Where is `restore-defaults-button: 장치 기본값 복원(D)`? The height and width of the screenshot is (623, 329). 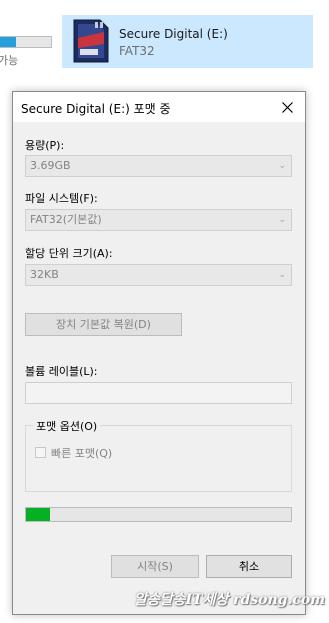
restore-defaults-button: 장치 기본값 복원(D) is located at coordinates (103, 324).